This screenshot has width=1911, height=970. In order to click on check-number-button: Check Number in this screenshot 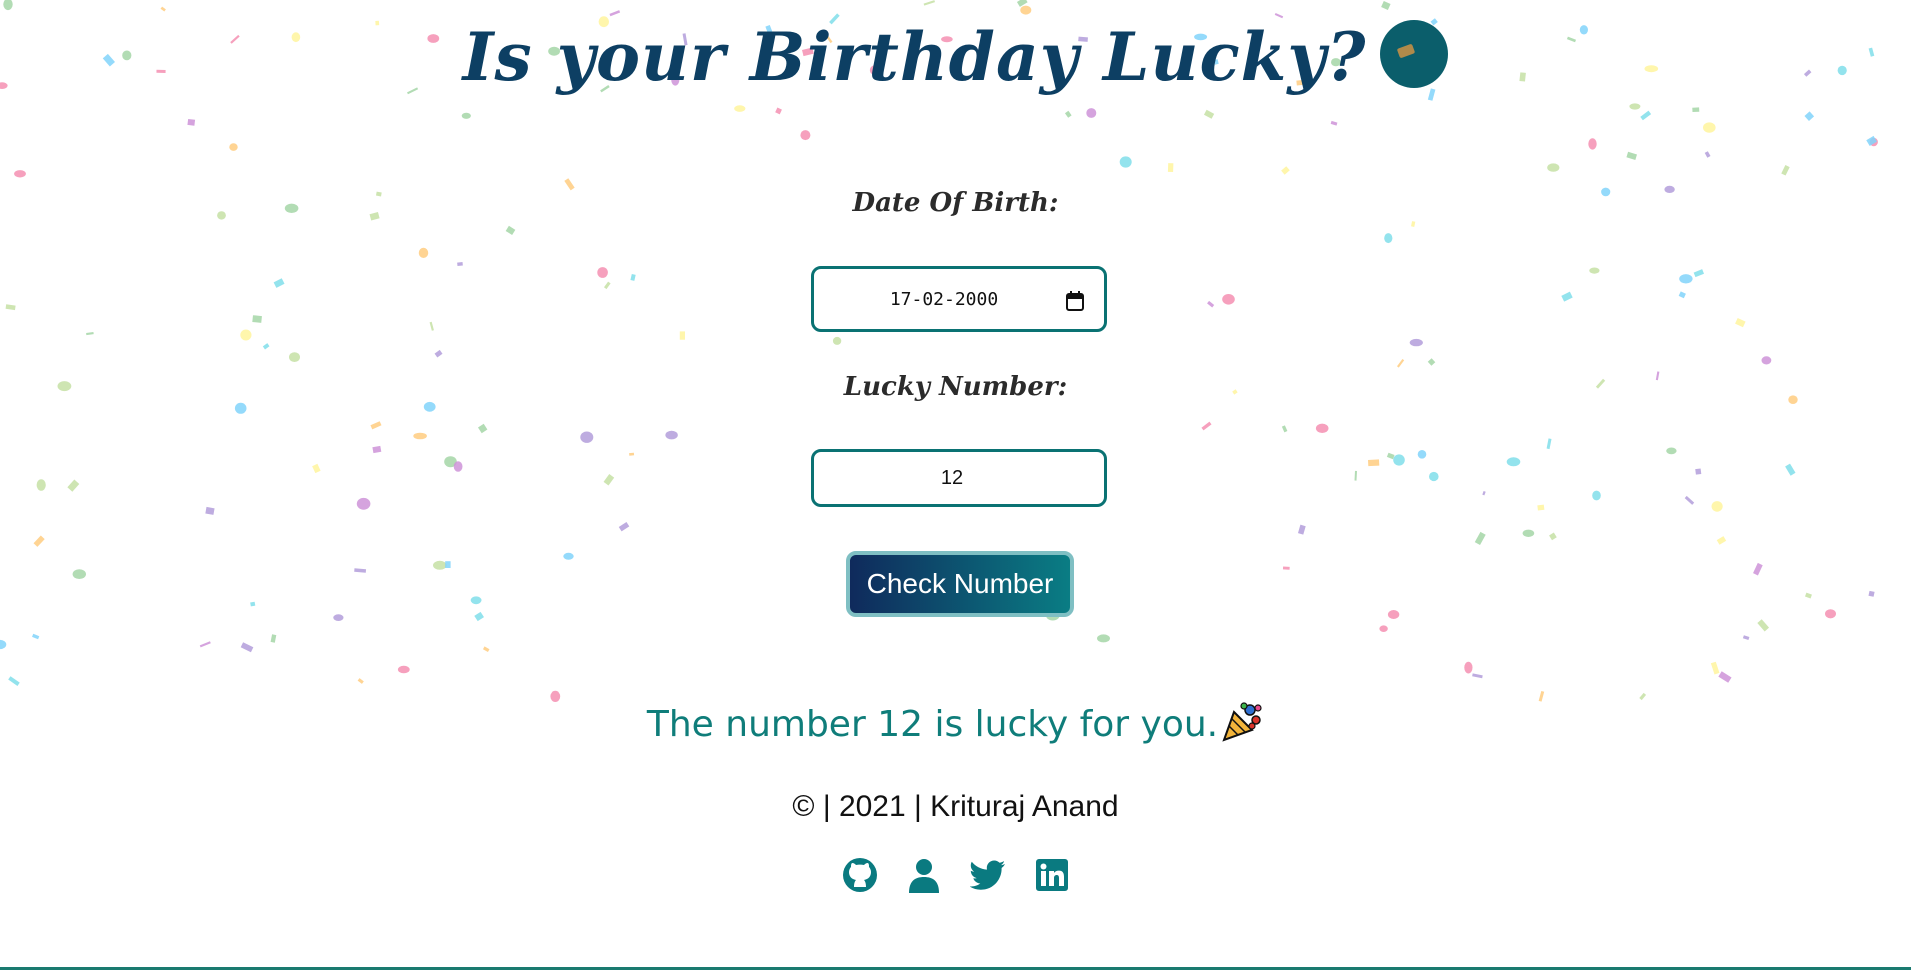, I will do `click(960, 584)`.